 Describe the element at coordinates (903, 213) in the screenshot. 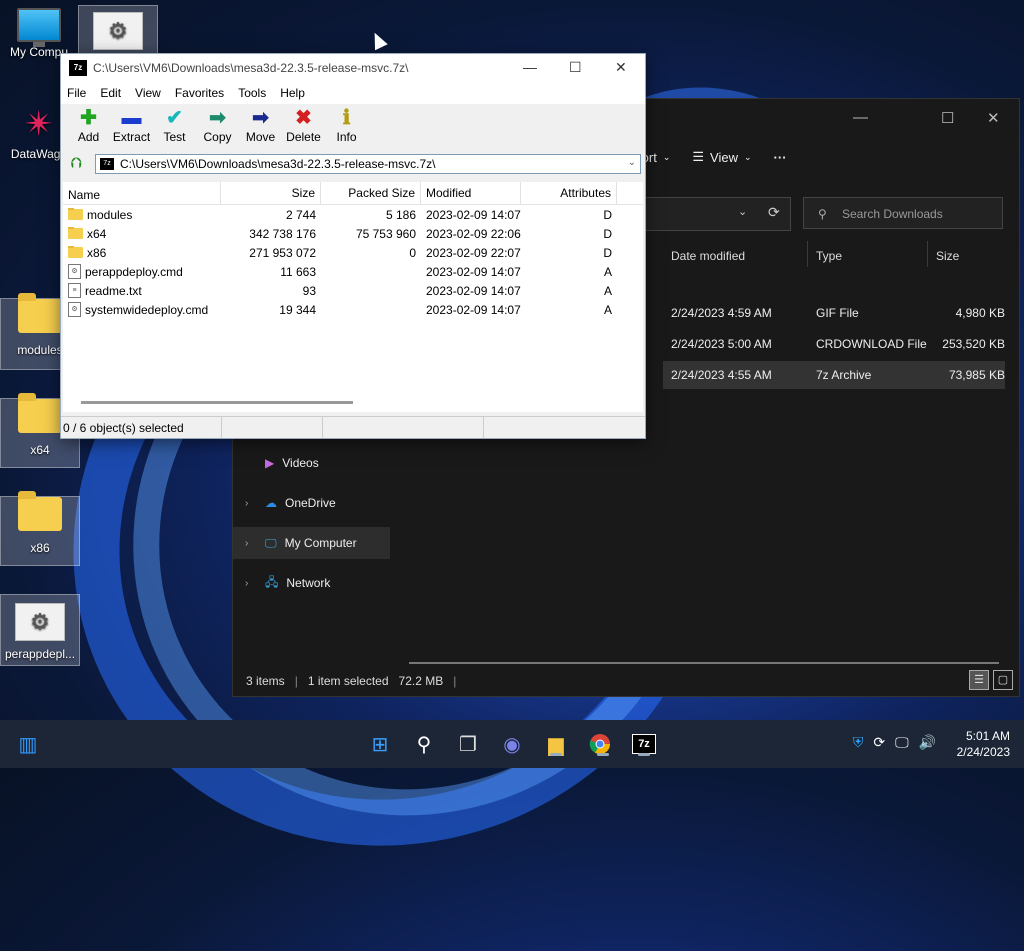

I see `search-input: ⚲ Search Downloads` at that location.